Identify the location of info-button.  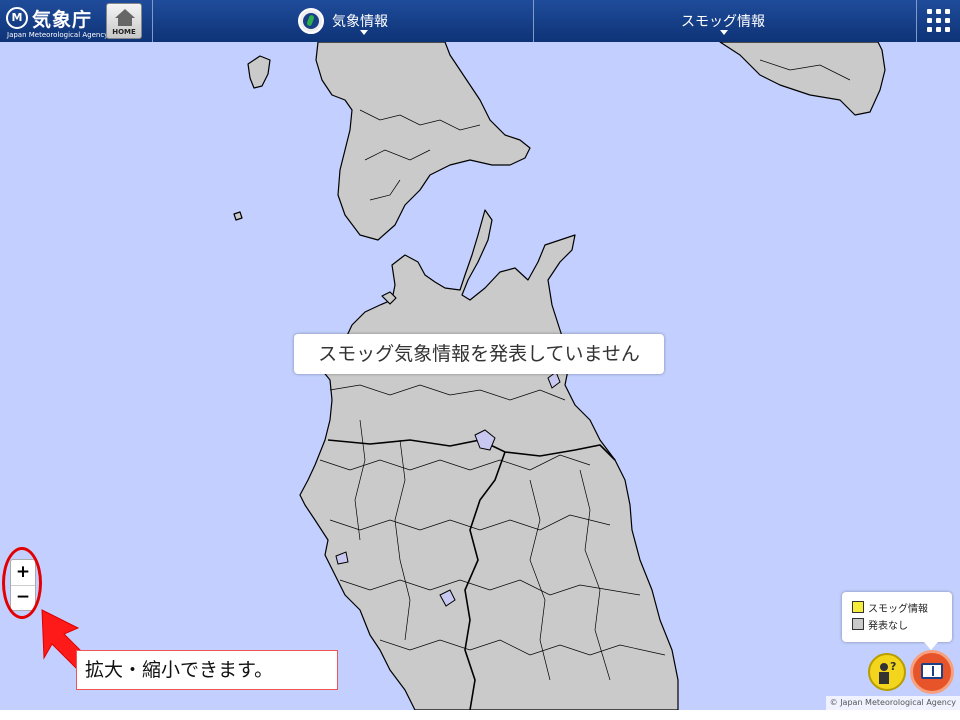
(932, 672).